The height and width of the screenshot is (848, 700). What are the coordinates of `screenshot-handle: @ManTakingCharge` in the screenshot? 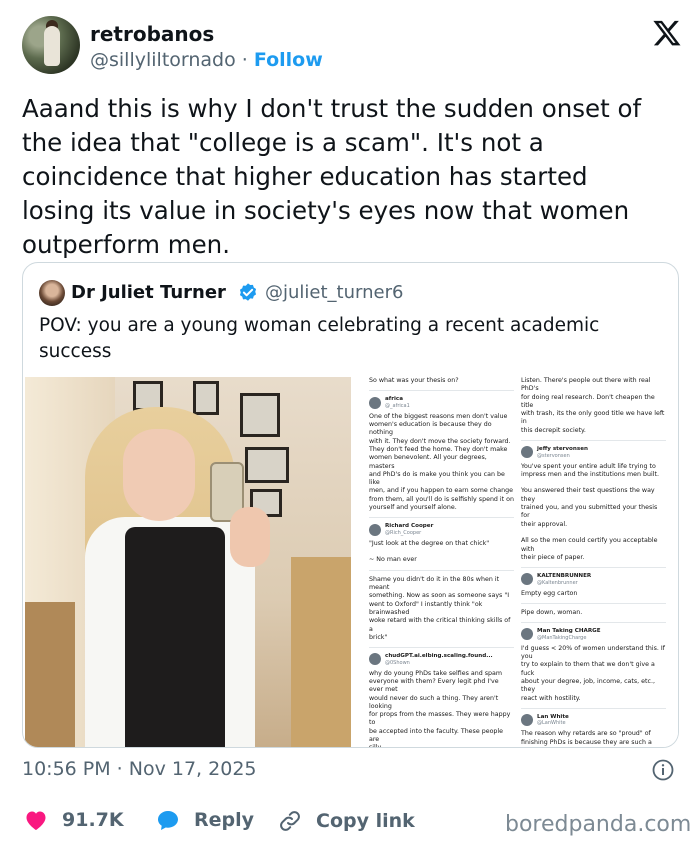 It's located at (562, 637).